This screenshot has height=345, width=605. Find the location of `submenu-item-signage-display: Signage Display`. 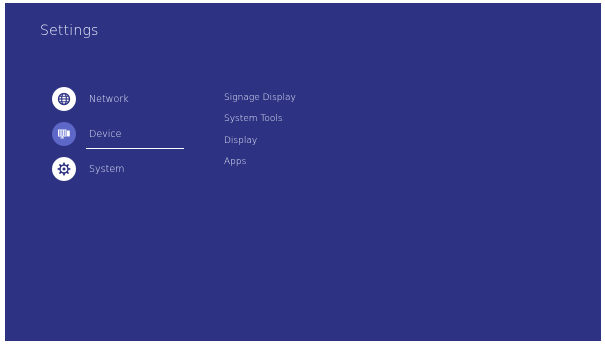

submenu-item-signage-display: Signage Display is located at coordinates (260, 98).